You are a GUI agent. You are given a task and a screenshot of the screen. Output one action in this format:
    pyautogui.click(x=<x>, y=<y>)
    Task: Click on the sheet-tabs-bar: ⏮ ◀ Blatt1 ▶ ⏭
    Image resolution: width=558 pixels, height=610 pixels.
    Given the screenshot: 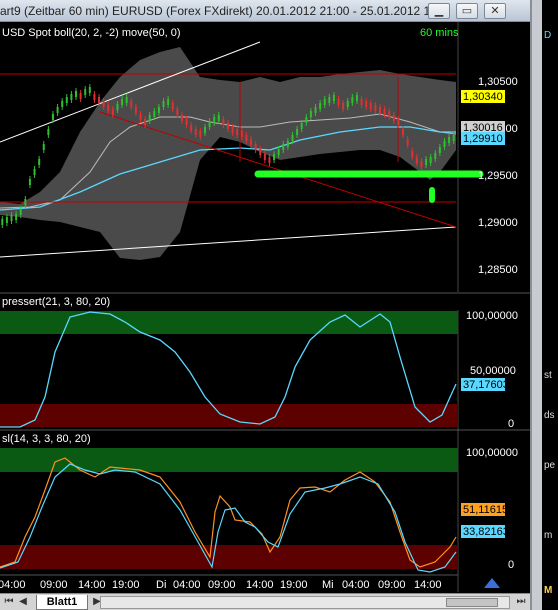 What is the action you would take?
    pyautogui.click(x=265, y=601)
    